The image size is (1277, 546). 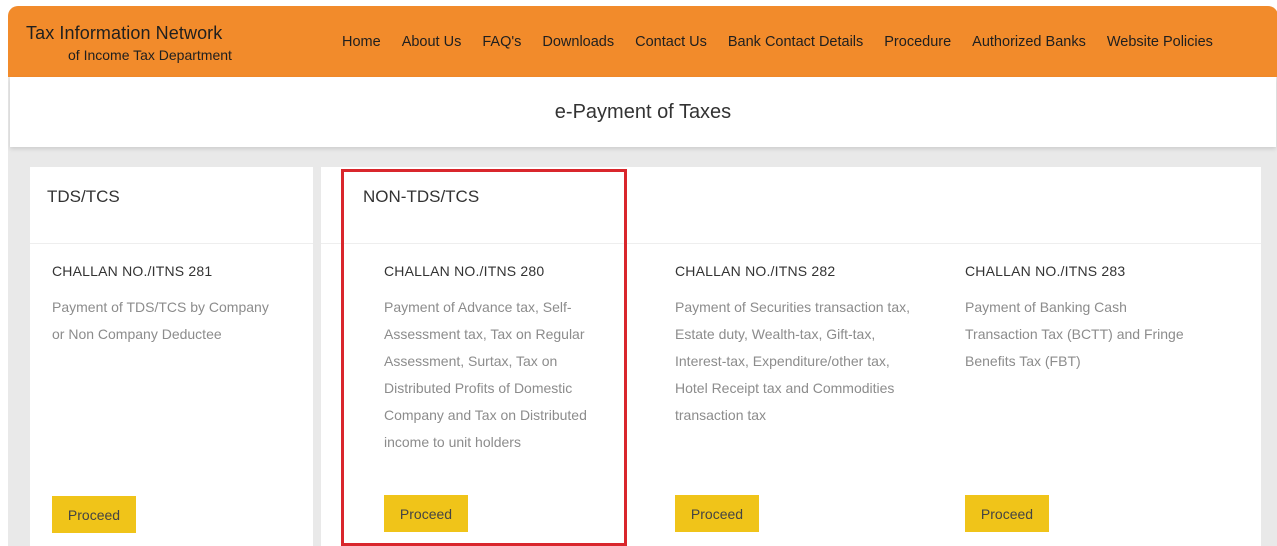 I want to click on challan-282-label: CHALLAN NO./ITNS 282, so click(x=755, y=271).